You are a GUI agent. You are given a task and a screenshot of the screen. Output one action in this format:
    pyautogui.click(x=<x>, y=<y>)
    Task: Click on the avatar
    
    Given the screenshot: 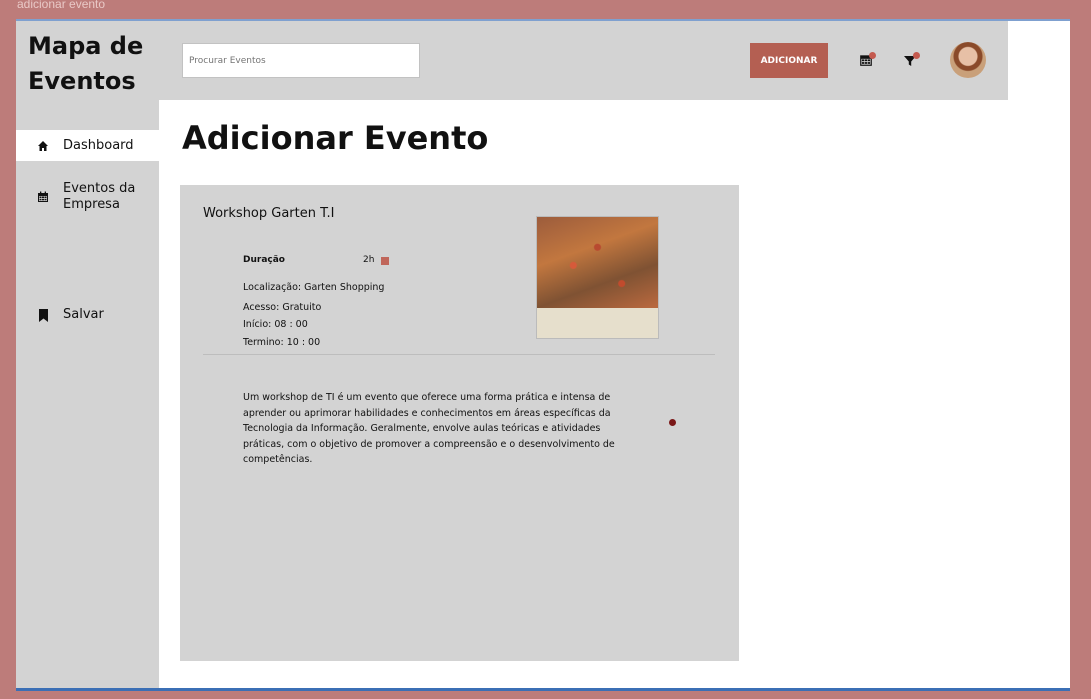 What is the action you would take?
    pyautogui.click(x=968, y=60)
    